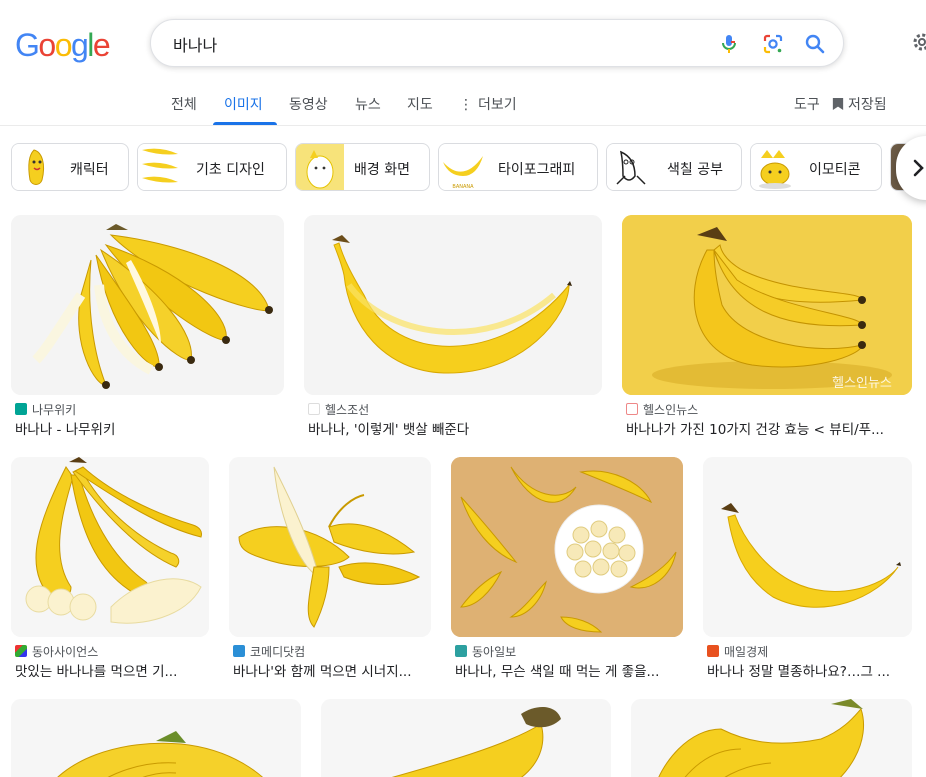  Describe the element at coordinates (918, 168) in the screenshot. I see `chevron-right-icon` at that location.